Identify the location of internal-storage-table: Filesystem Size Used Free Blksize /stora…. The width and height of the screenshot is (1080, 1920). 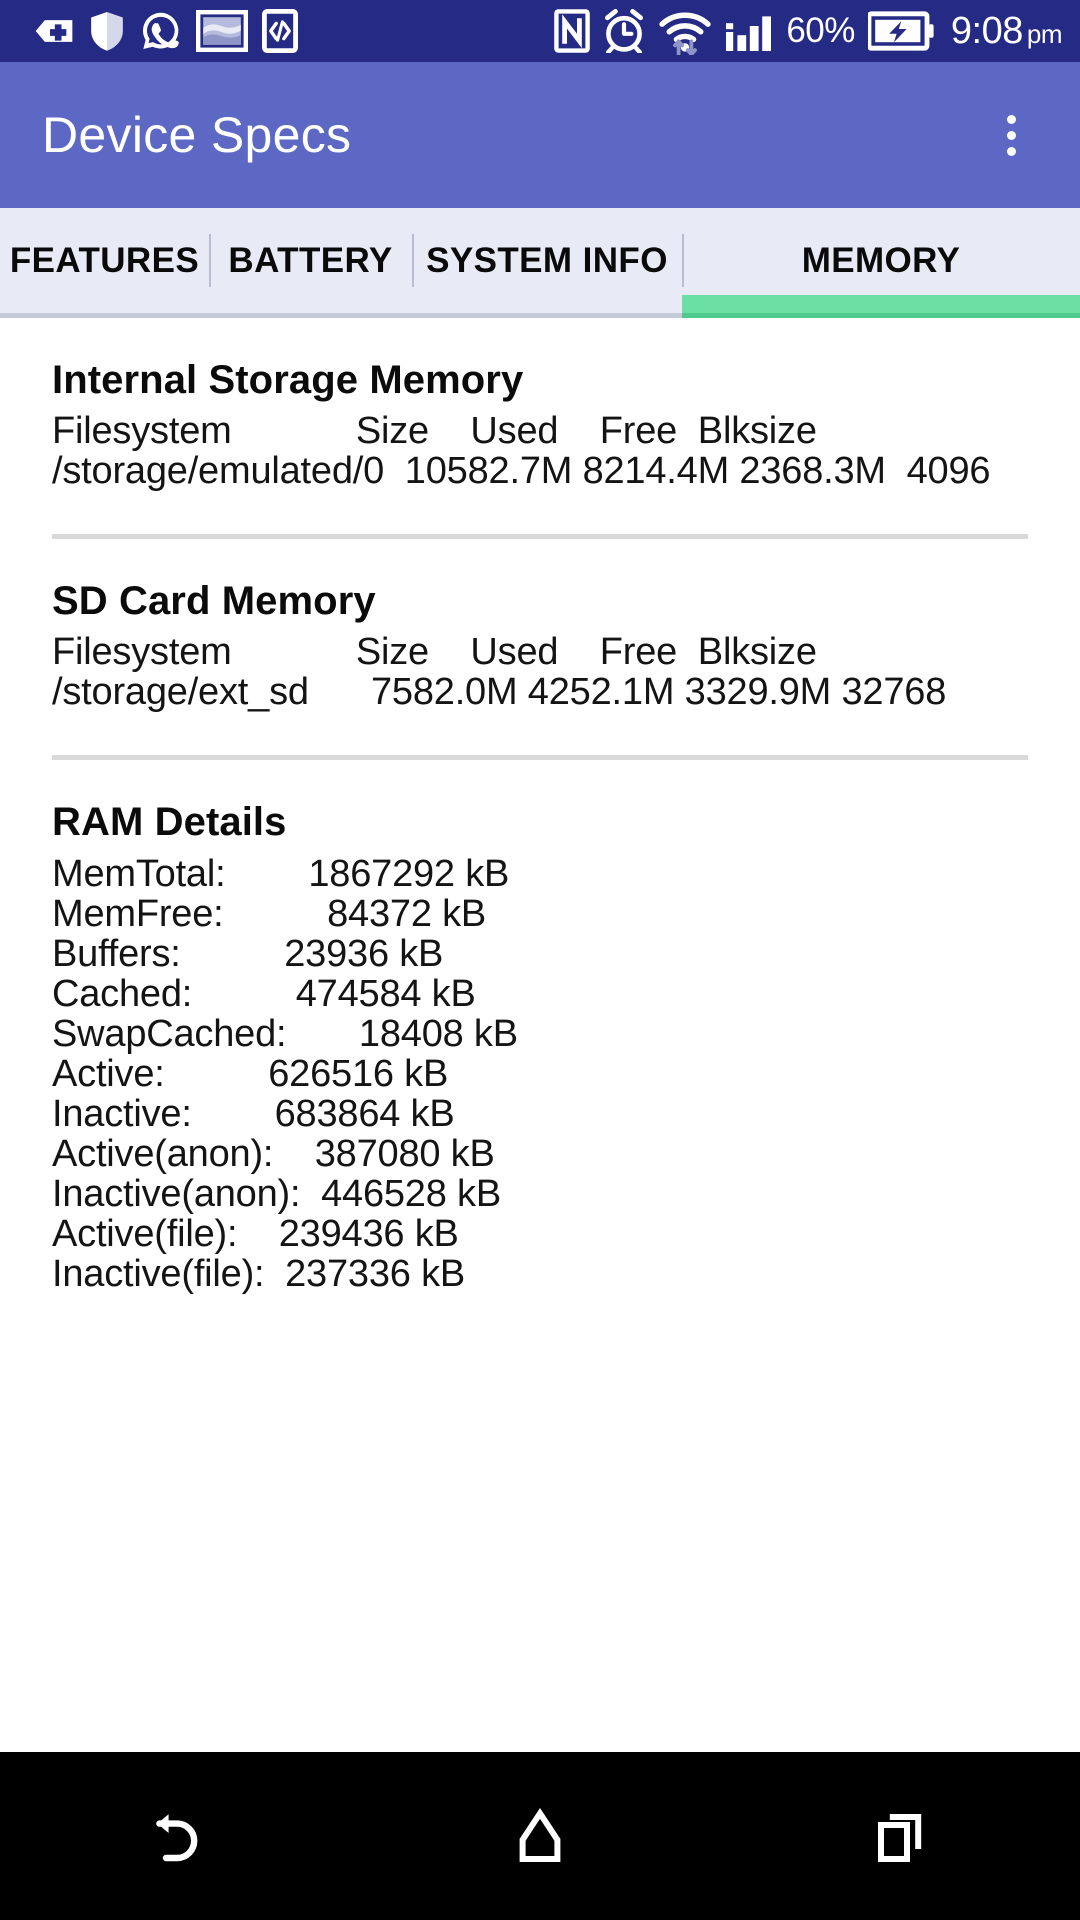
(540, 451).